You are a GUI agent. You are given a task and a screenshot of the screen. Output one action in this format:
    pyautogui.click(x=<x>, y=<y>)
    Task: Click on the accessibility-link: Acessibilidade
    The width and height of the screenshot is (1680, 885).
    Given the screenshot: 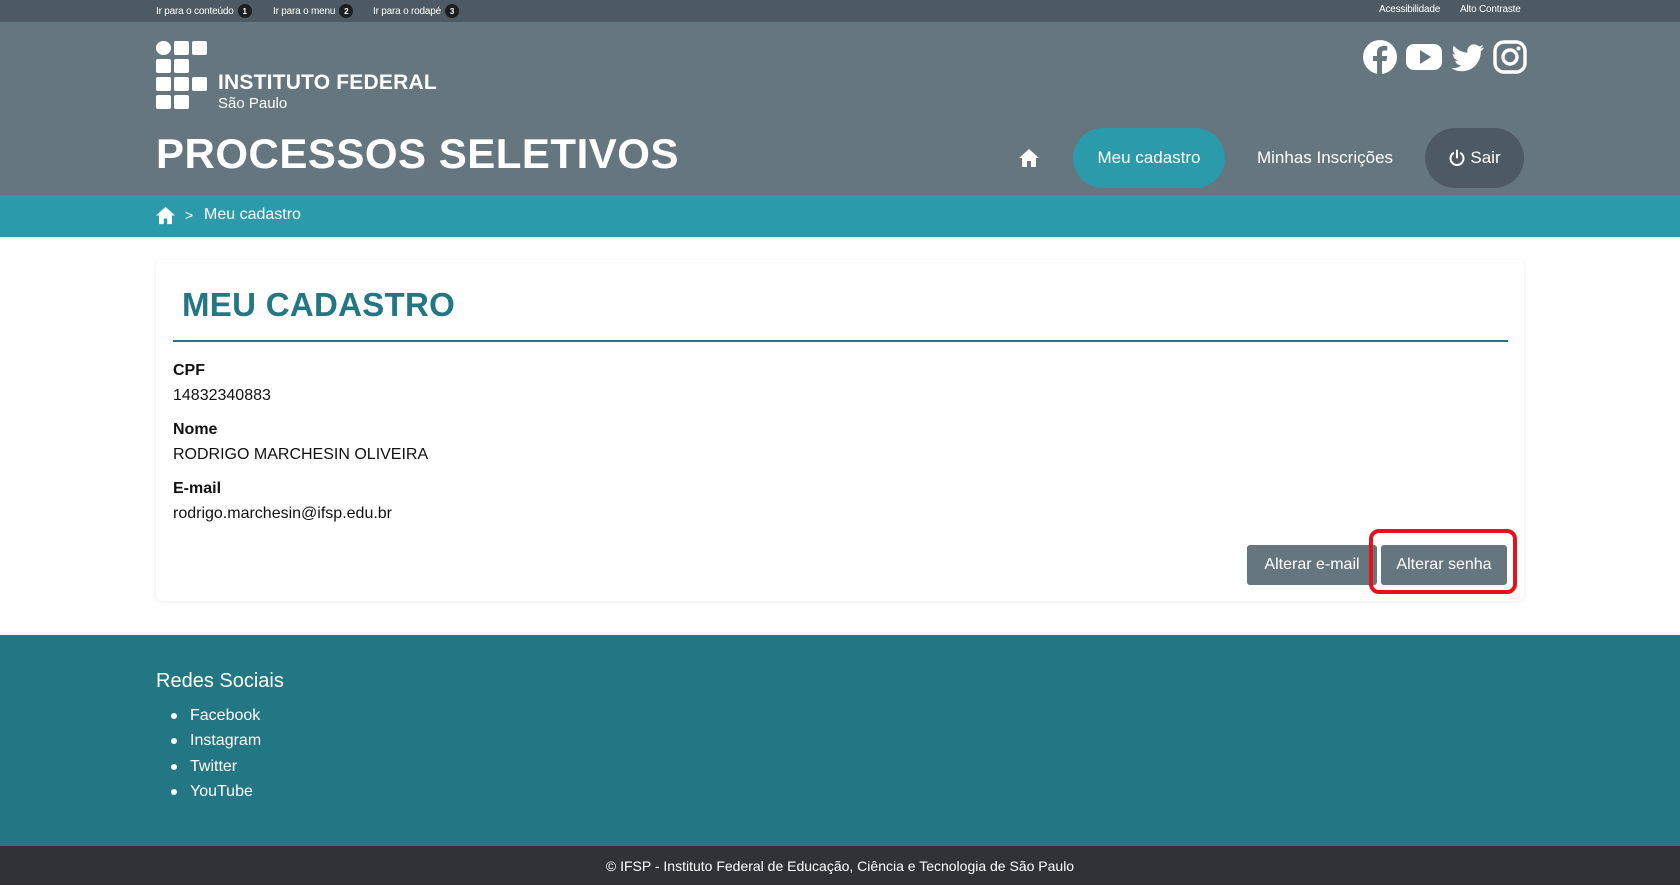 What is the action you would take?
    pyautogui.click(x=1409, y=9)
    